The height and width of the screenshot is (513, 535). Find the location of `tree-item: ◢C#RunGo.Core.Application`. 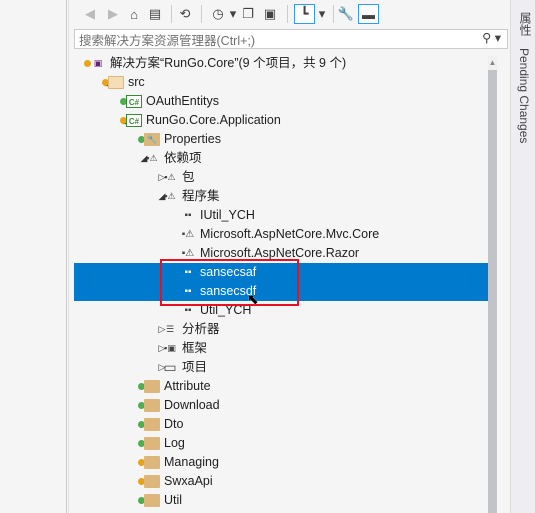

tree-item: ◢C#RunGo.Core.Application is located at coordinates (281, 120).